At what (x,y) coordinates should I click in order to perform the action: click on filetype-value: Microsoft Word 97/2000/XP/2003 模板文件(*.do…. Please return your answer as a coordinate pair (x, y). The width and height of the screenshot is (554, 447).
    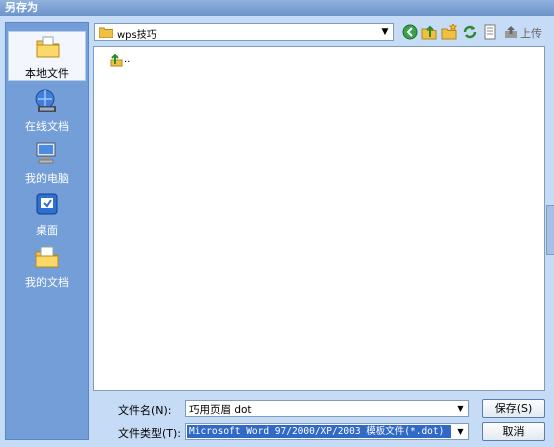
    Looking at the image, I should click on (319, 431).